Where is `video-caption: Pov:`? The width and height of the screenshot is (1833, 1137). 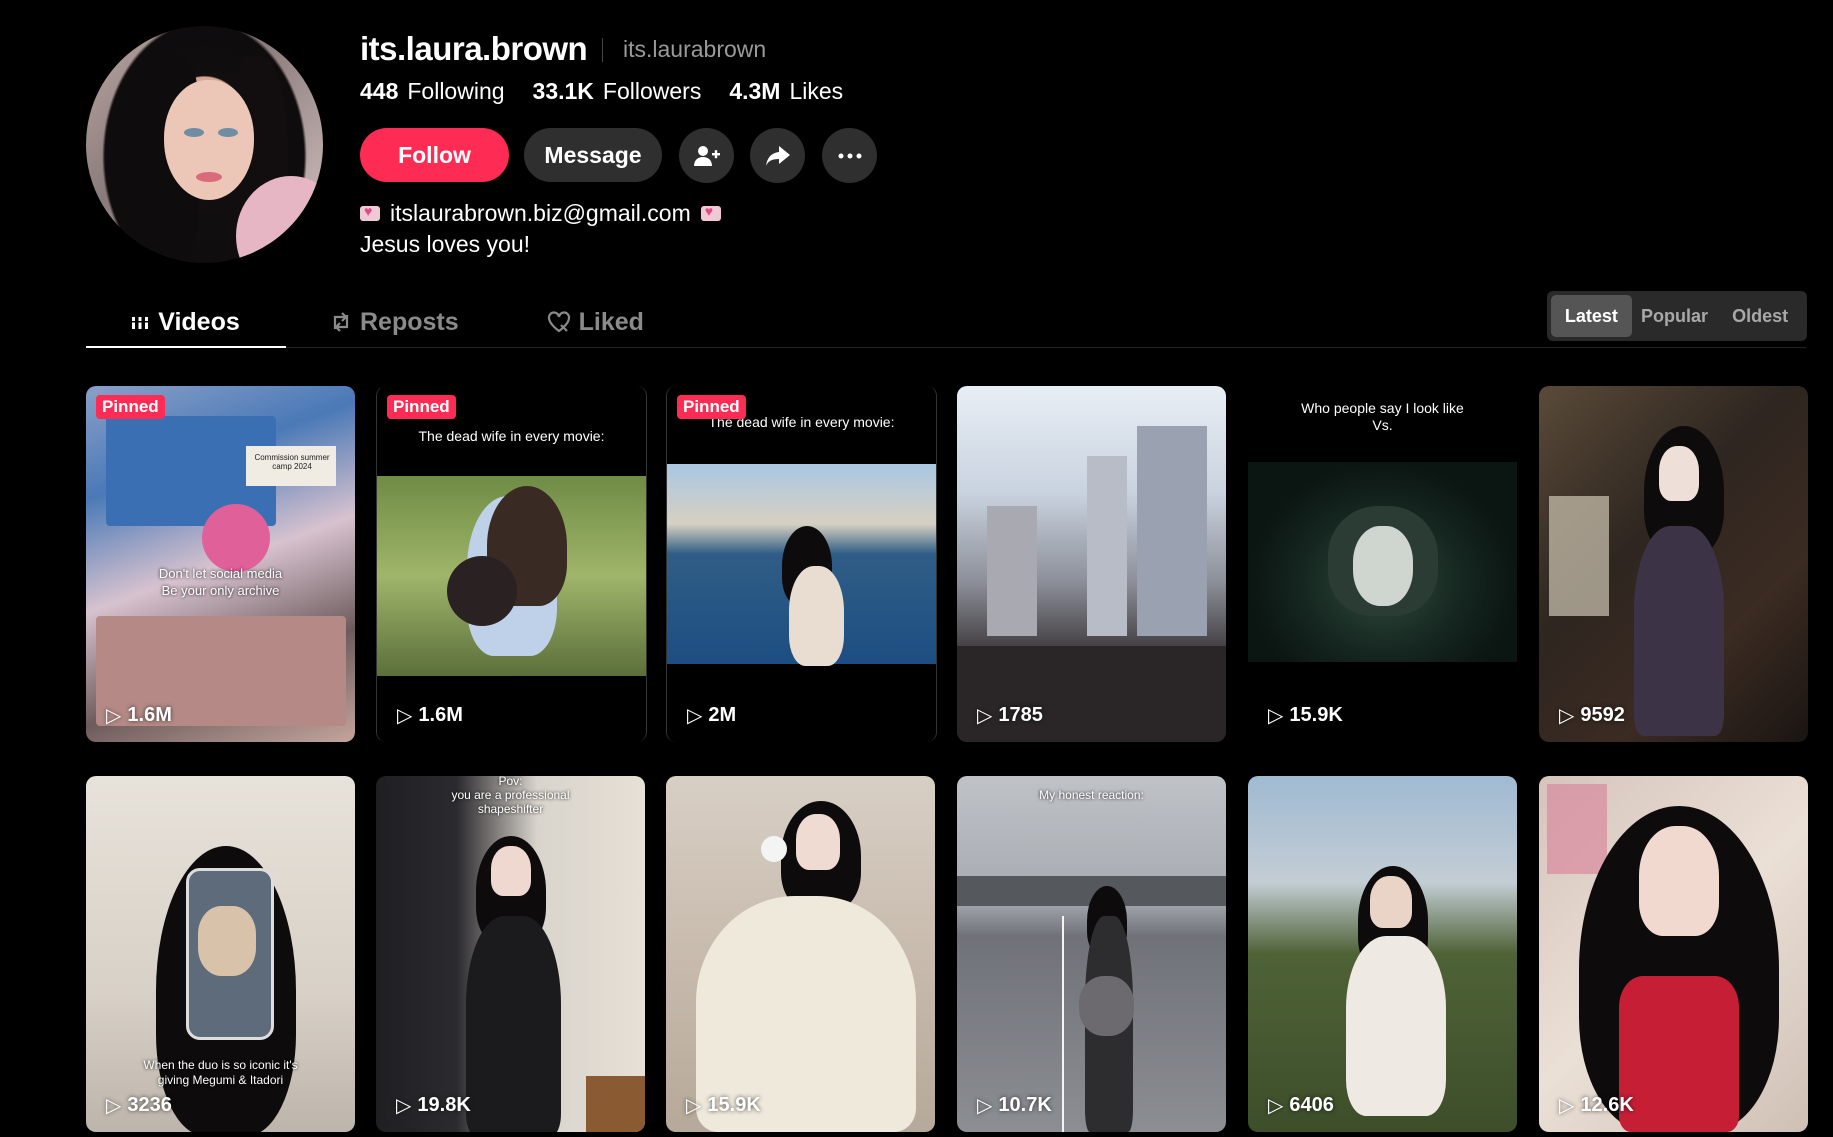
video-caption: Pov: is located at coordinates (510, 782).